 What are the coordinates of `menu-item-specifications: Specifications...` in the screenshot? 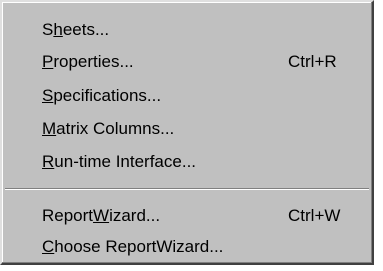 It's located at (187, 96).